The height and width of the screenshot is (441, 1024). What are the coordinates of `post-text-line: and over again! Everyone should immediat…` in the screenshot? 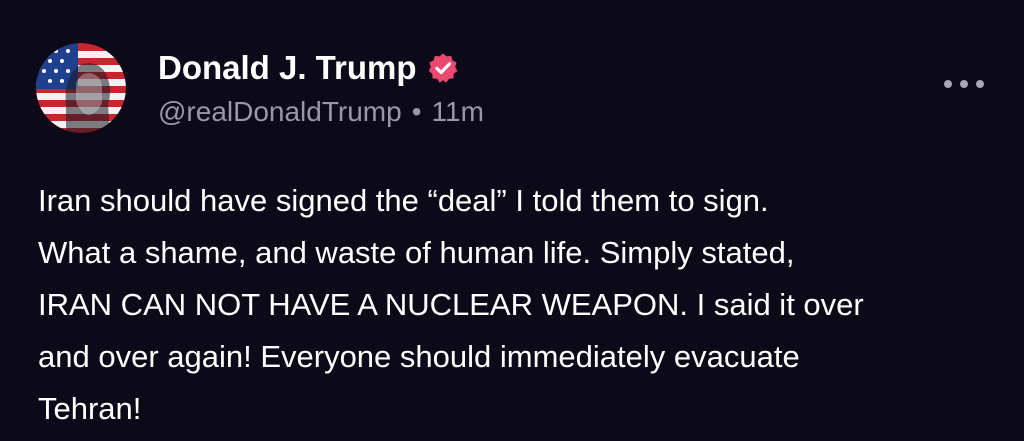 It's located at (419, 356).